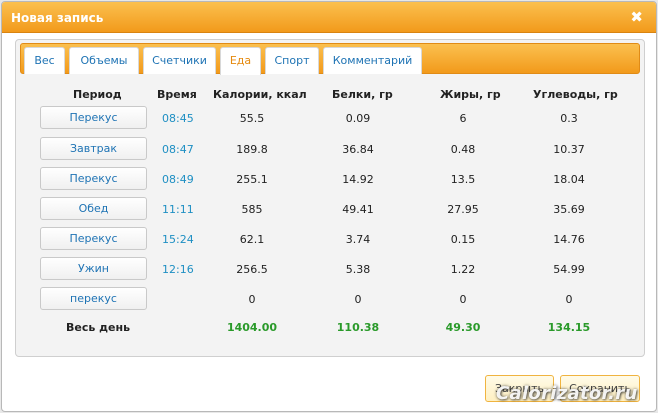 This screenshot has width=658, height=413. I want to click on row-calories: 0, so click(252, 299).